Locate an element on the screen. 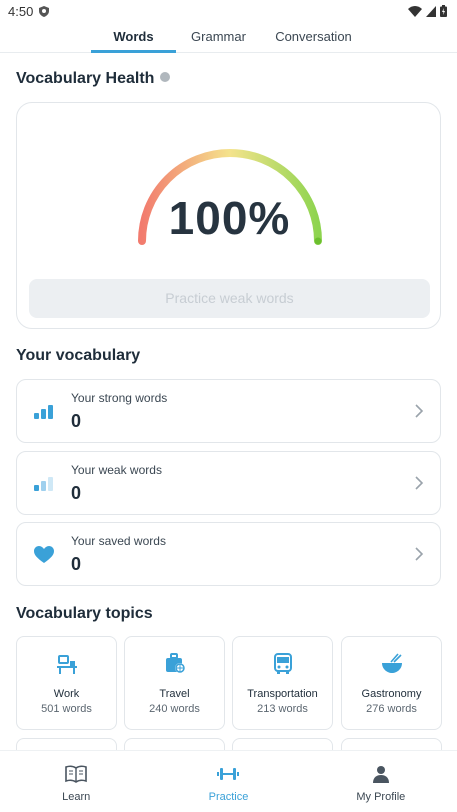  strong-words-label: Your strong words is located at coordinates (119, 398).